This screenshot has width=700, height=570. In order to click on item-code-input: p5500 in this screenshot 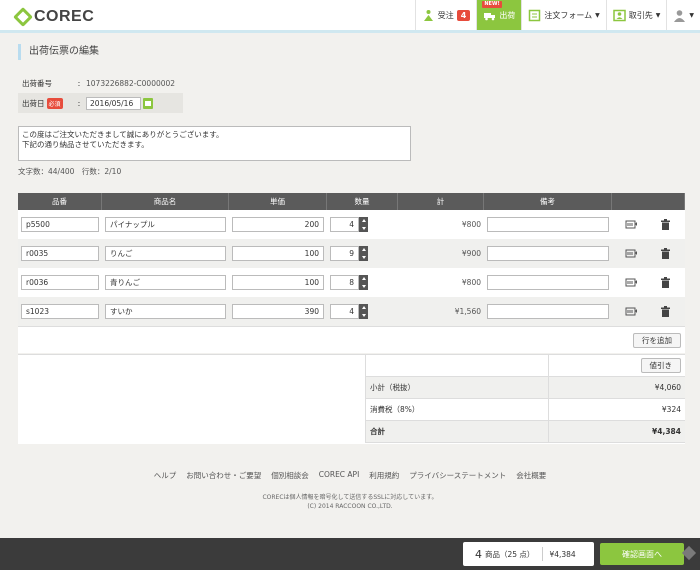, I will do `click(60, 224)`.